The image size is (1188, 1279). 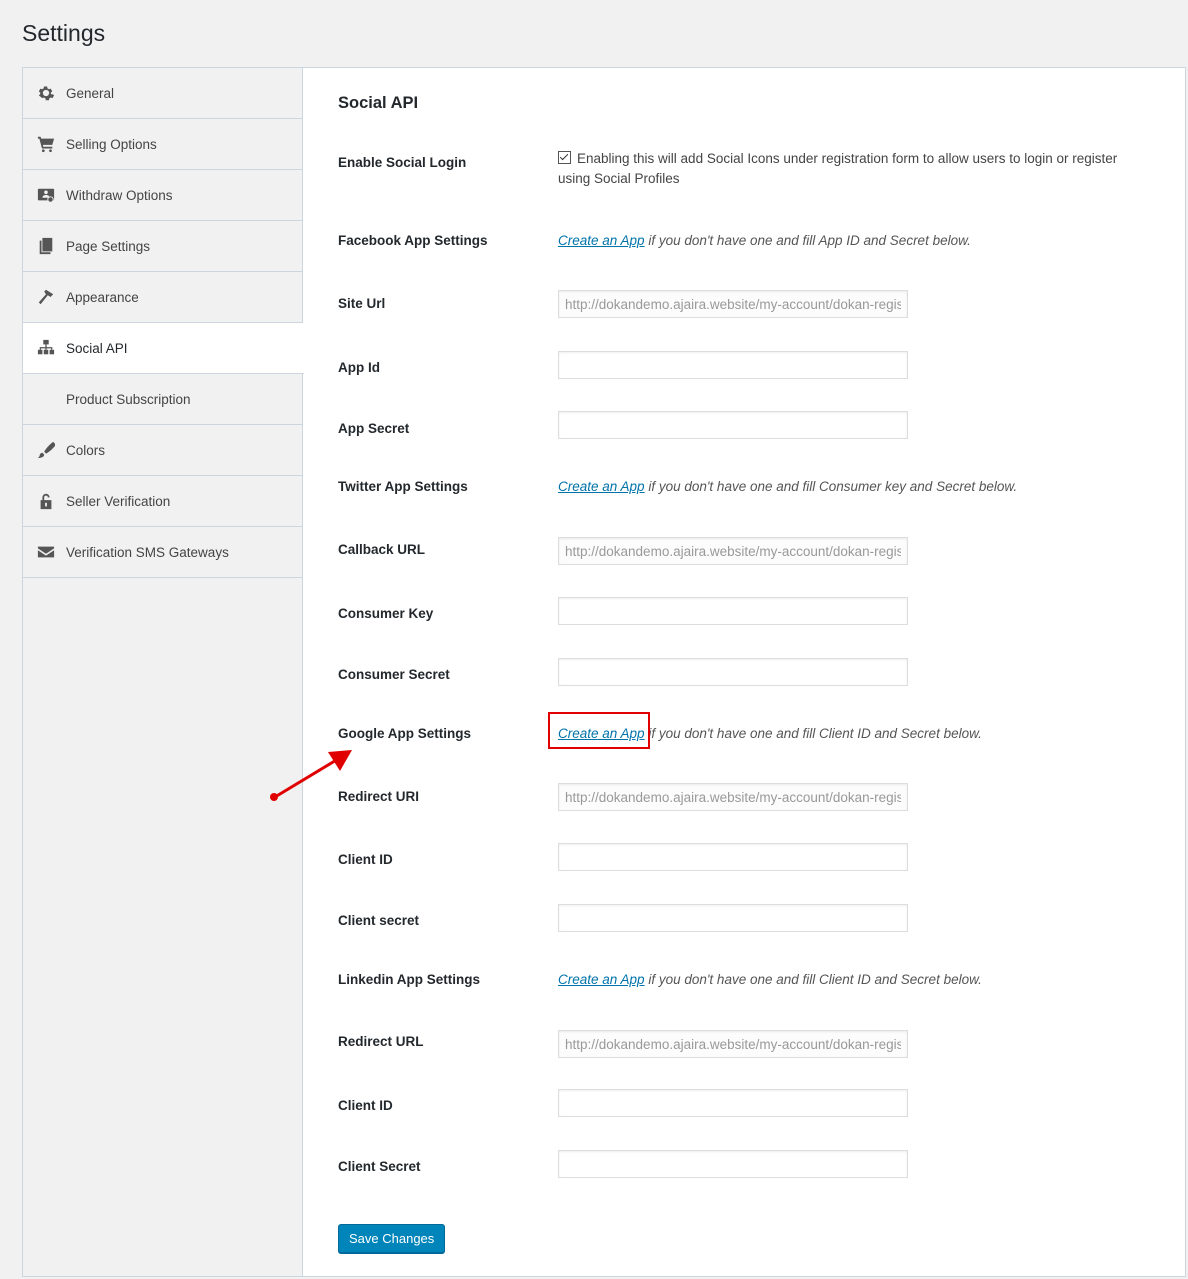 I want to click on redirect-url-label: Redirect URL, so click(x=381, y=1041).